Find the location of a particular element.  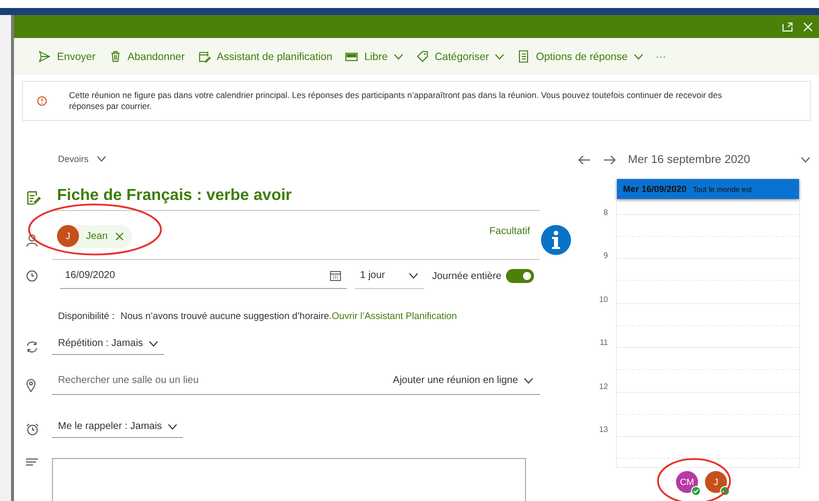

toolbar-button: Libre is located at coordinates (374, 56).